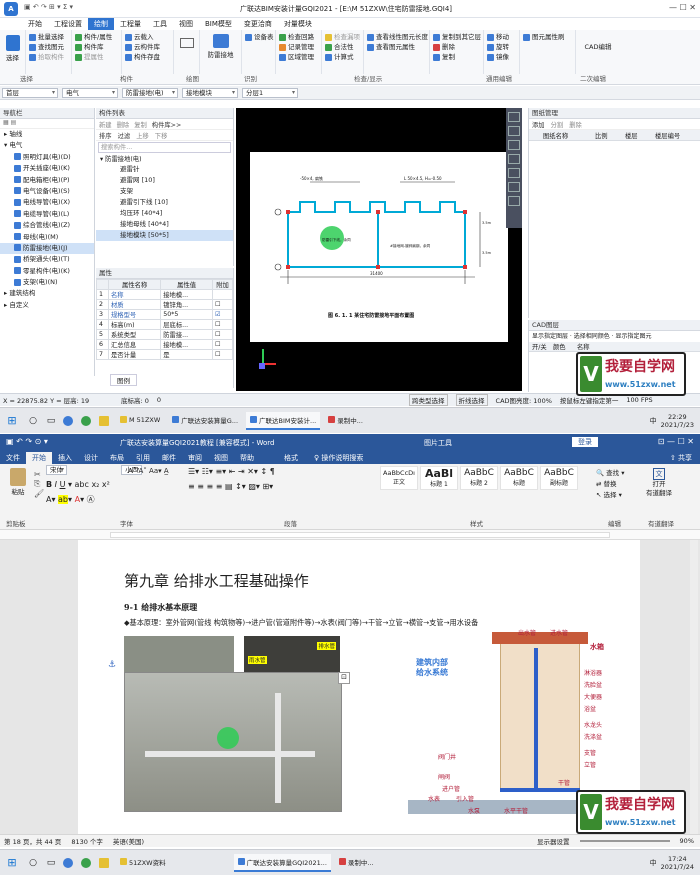 This screenshot has width=700, height=875. What do you see at coordinates (164, 159) in the screenshot?
I see `component-group-header: ▾ 防雷接地(电)` at bounding box center [164, 159].